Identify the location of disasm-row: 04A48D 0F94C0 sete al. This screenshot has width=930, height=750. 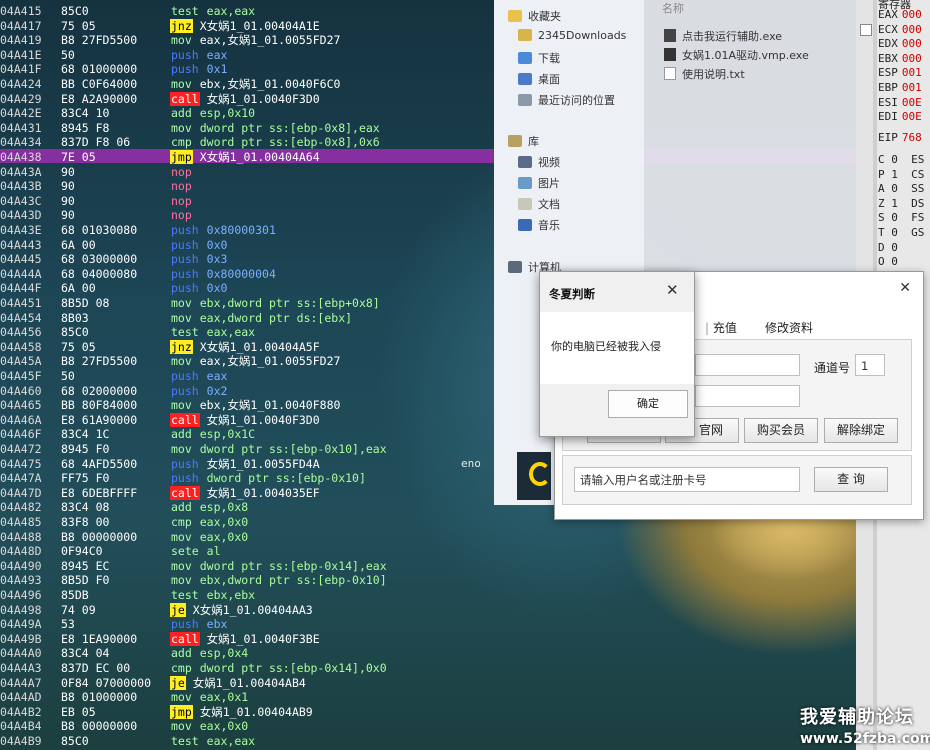
(235, 551).